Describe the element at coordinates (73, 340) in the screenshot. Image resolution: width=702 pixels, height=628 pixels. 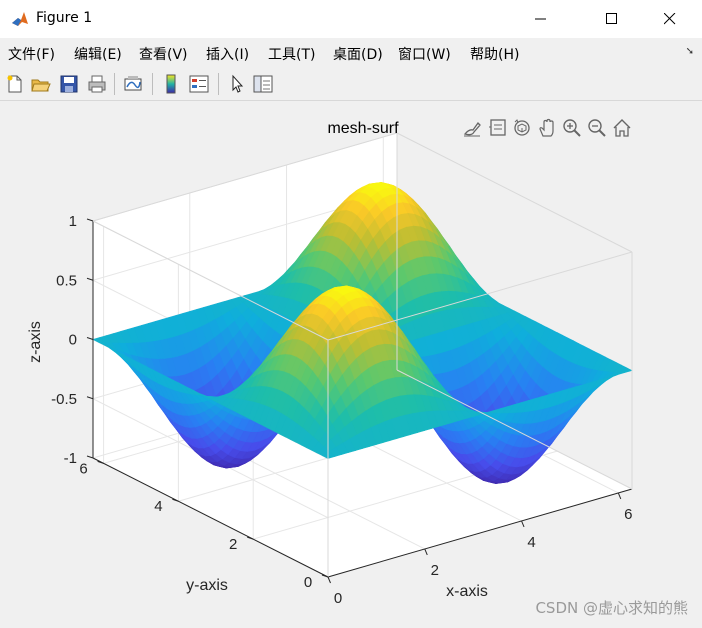
I see `z-tick-label: 0` at that location.